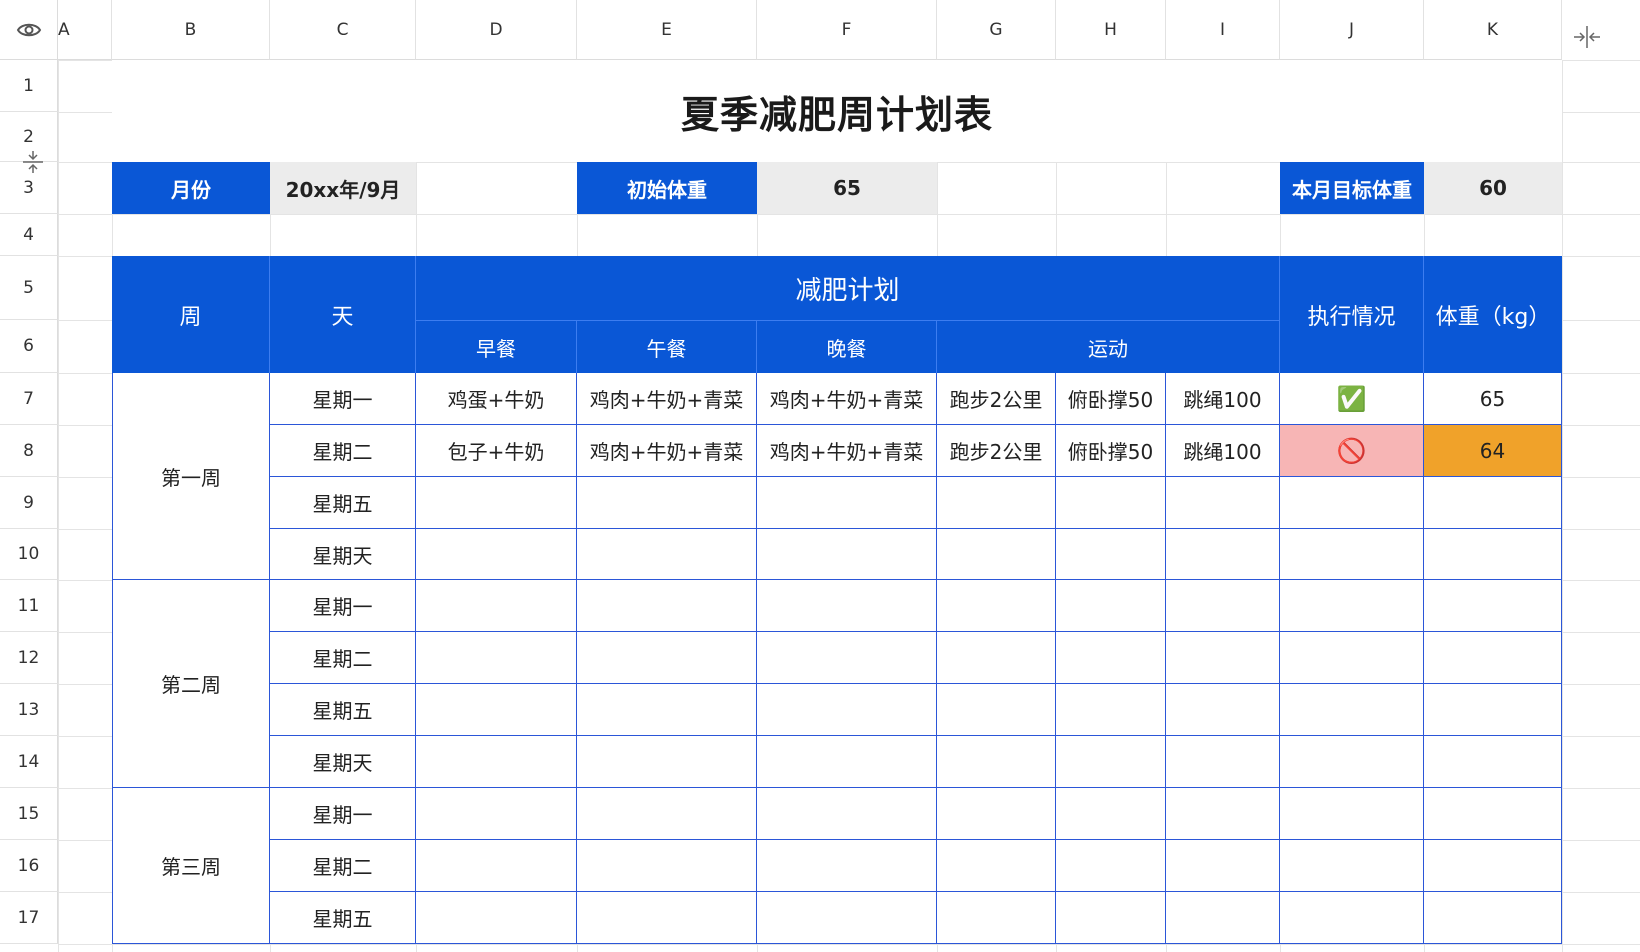 The image size is (1640, 952). I want to click on row-header-7: 7, so click(29, 399).